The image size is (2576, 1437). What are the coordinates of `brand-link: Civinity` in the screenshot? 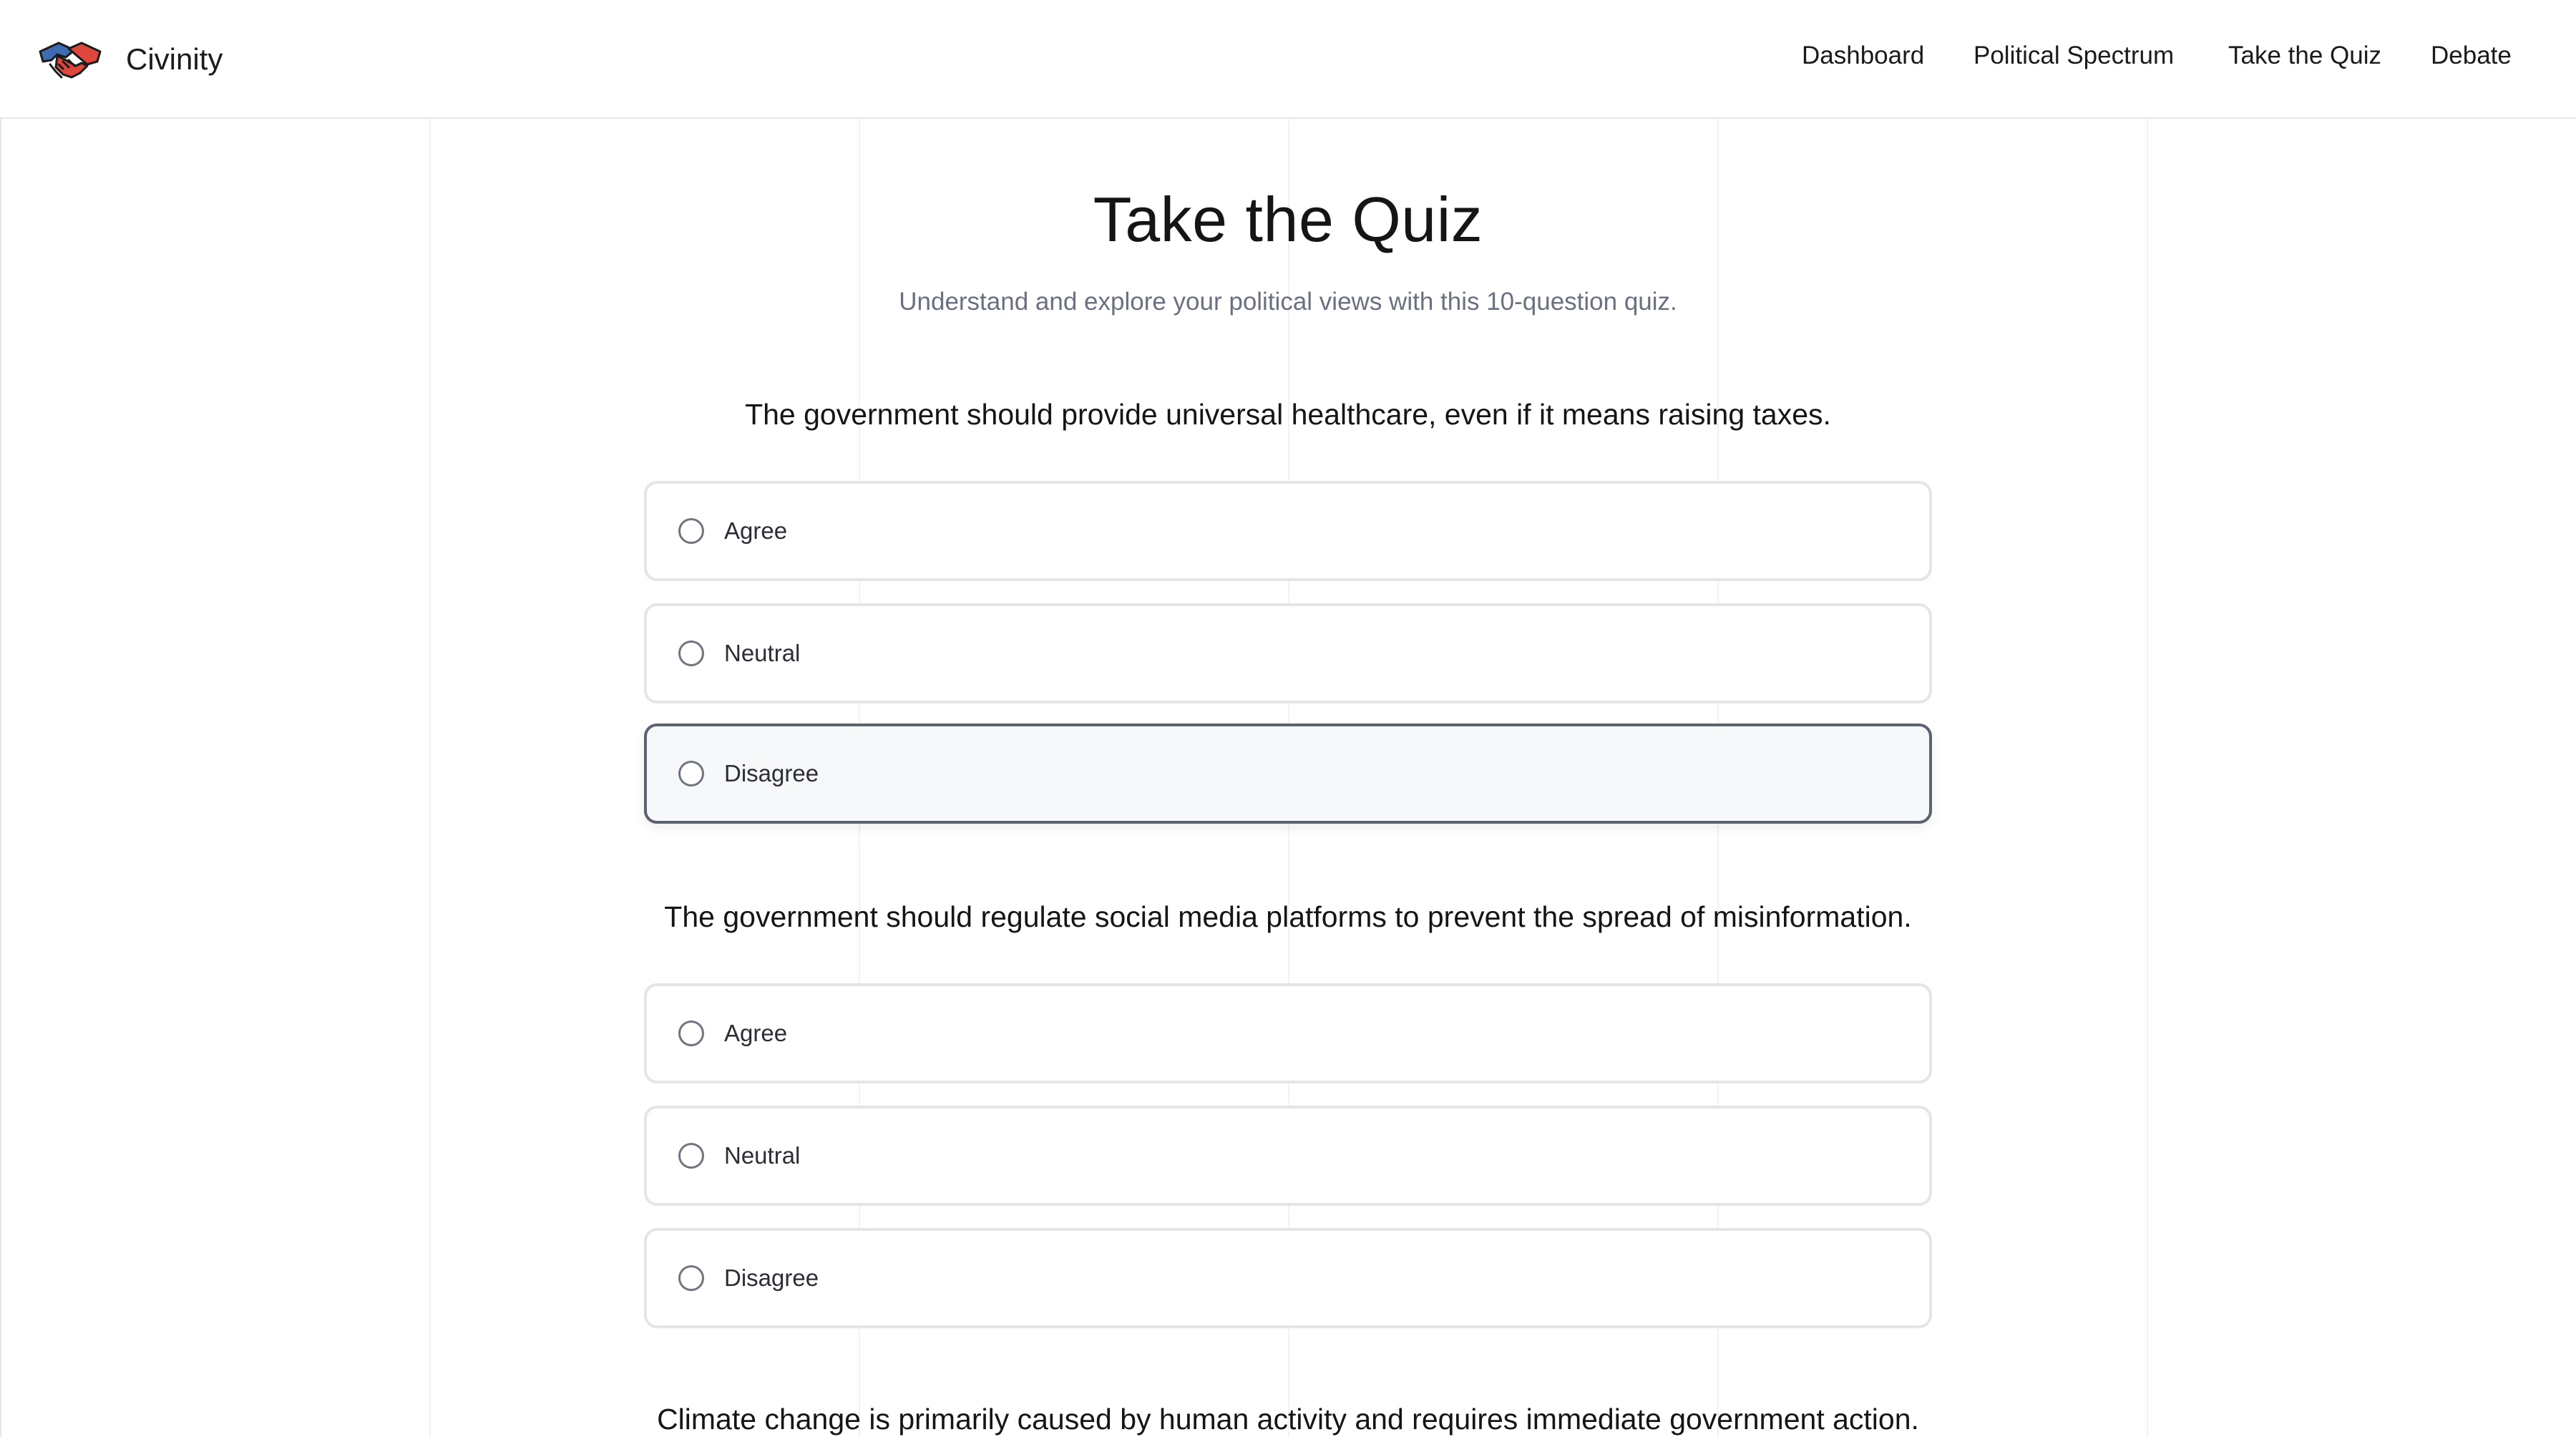 It's located at (130, 59).